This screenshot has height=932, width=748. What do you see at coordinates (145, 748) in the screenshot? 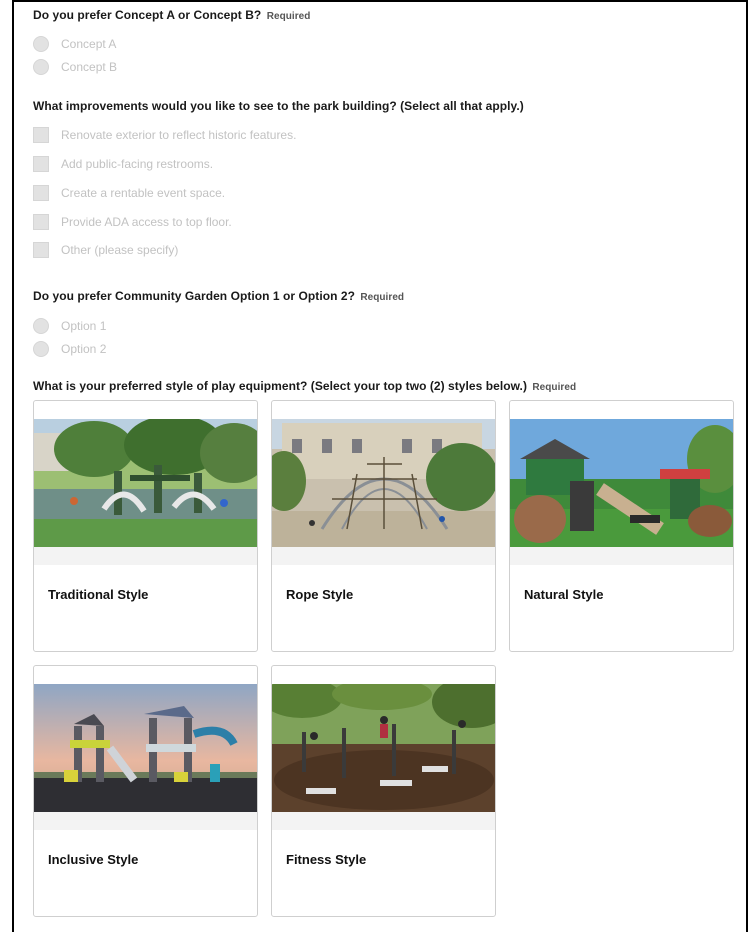
I see `inclusive-style-photo` at bounding box center [145, 748].